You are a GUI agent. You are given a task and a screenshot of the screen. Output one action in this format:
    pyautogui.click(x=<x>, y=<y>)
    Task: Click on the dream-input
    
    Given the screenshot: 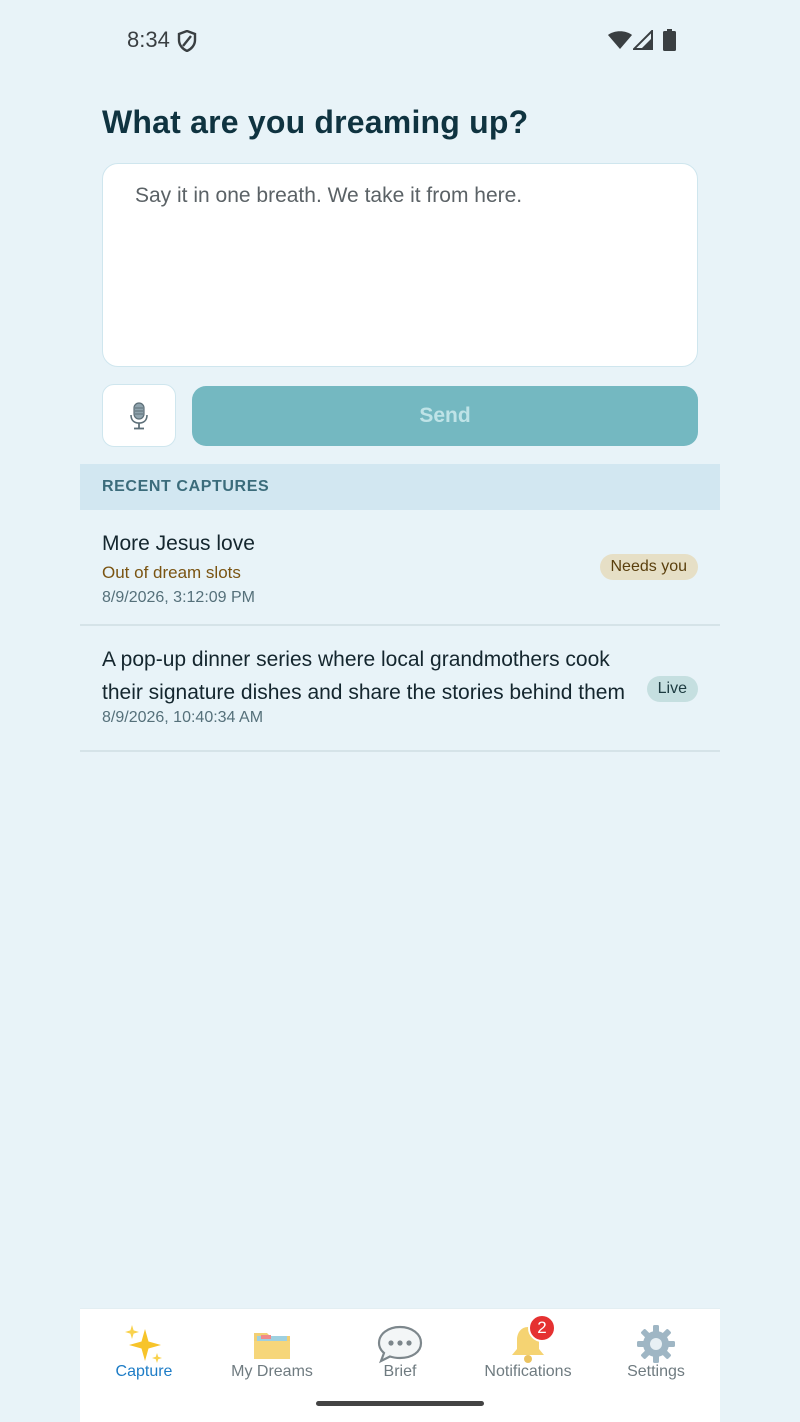 What is the action you would take?
    pyautogui.click(x=400, y=265)
    